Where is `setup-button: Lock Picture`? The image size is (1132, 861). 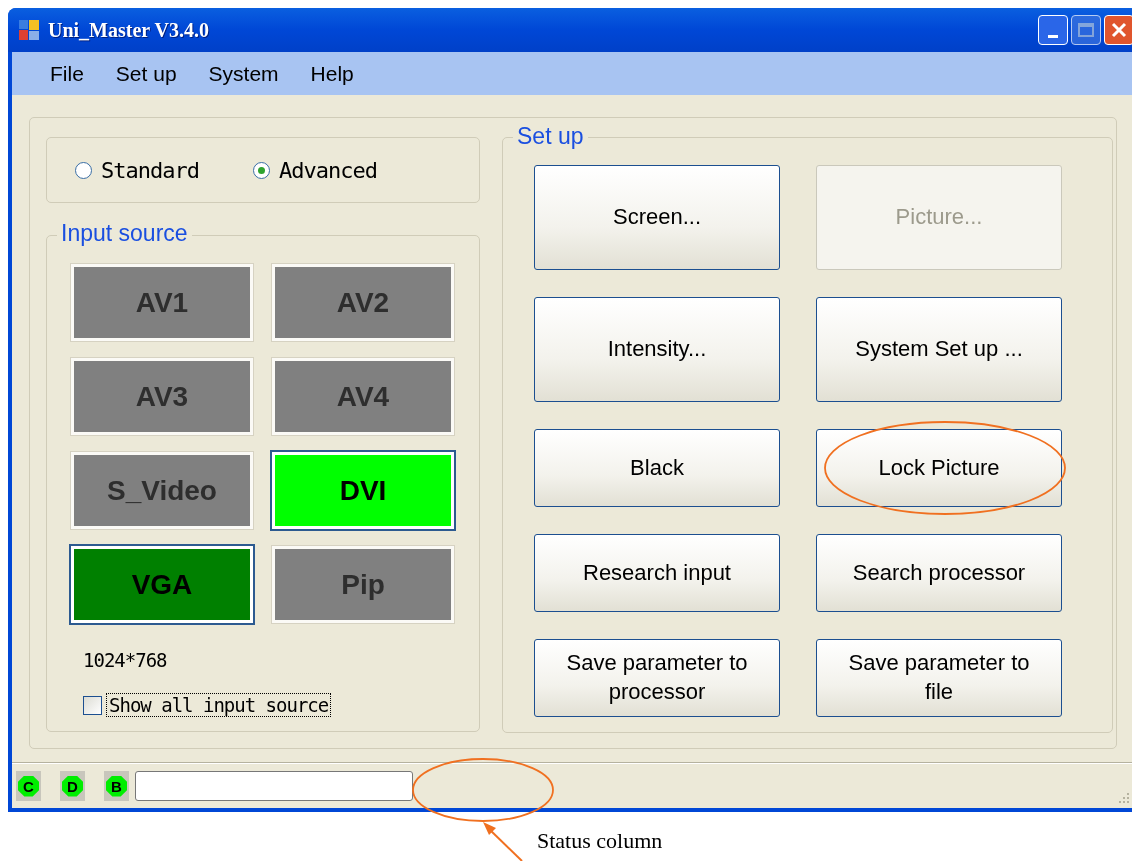
setup-button: Lock Picture is located at coordinates (939, 468).